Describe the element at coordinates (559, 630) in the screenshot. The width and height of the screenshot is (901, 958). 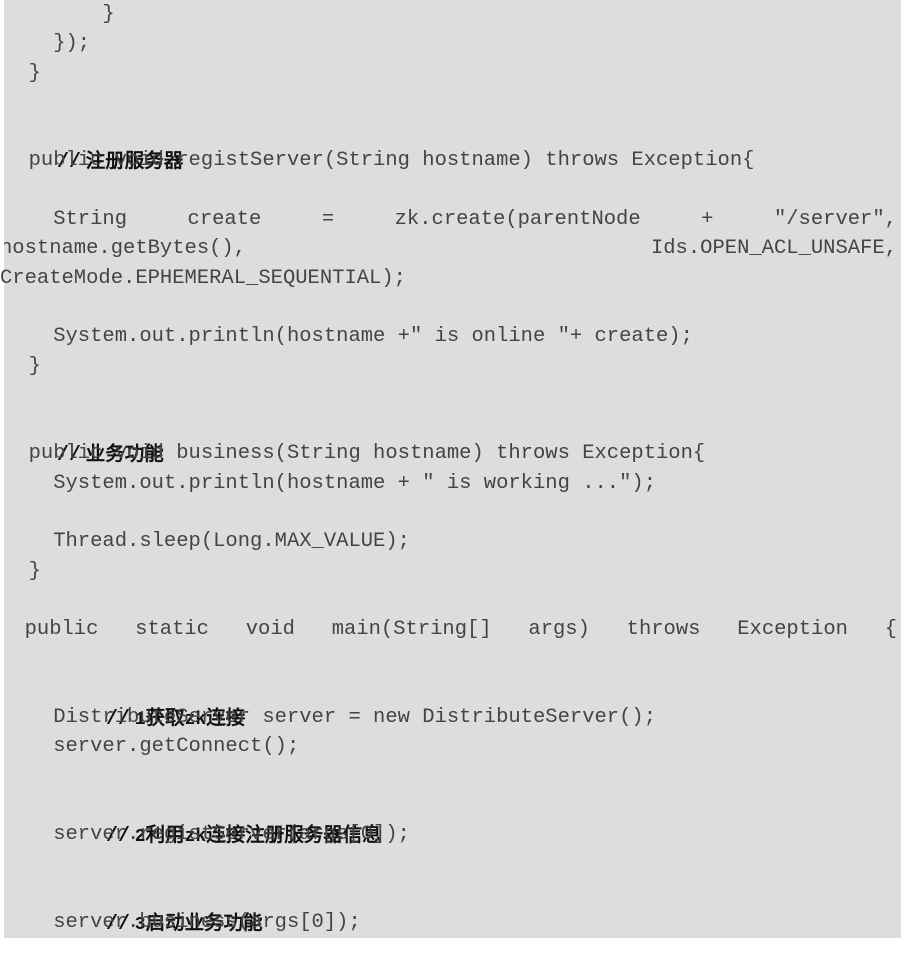
I see `code-token: args)` at that location.